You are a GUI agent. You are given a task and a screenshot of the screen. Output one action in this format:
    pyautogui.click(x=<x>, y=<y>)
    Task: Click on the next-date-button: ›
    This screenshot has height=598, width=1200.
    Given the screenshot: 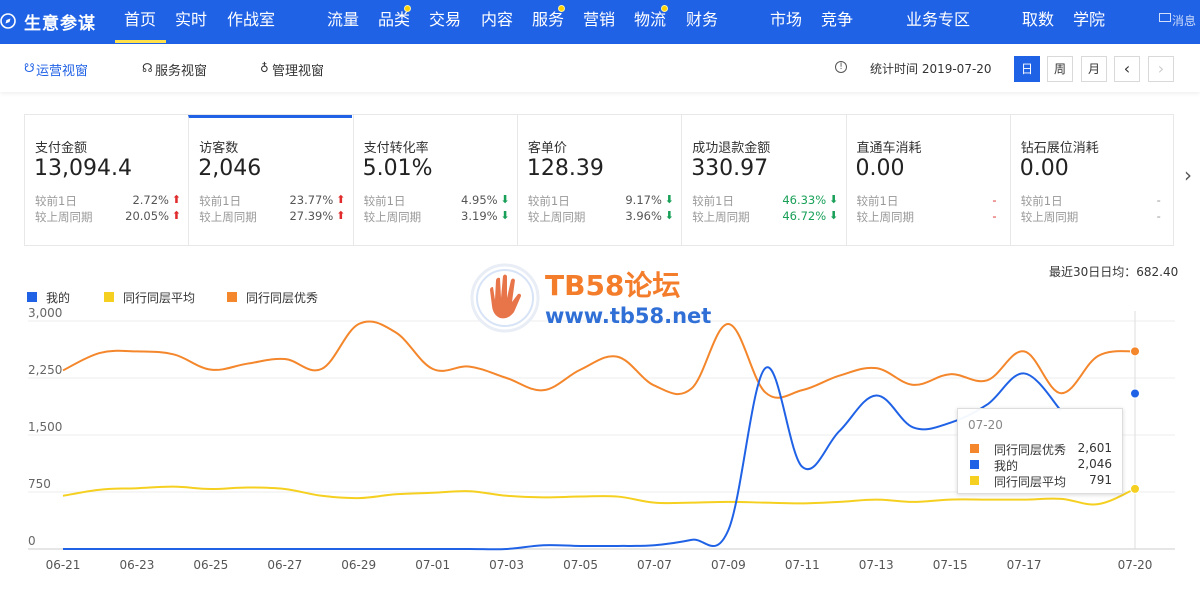 What is the action you would take?
    pyautogui.click(x=1161, y=69)
    